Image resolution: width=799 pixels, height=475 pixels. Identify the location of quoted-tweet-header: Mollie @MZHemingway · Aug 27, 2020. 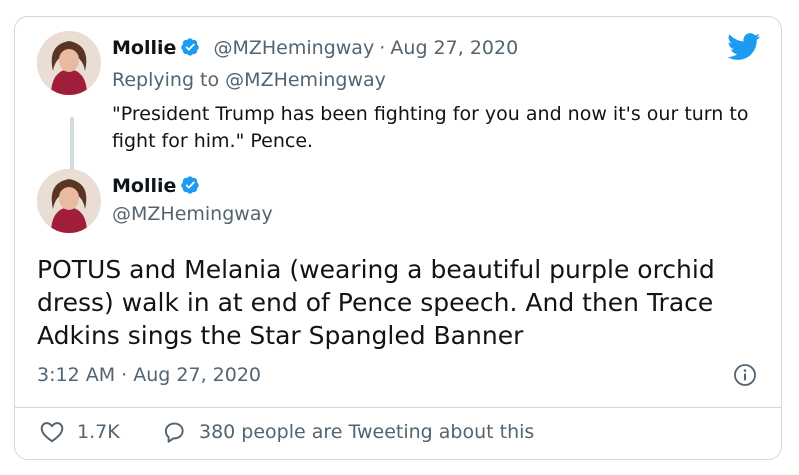
(315, 48).